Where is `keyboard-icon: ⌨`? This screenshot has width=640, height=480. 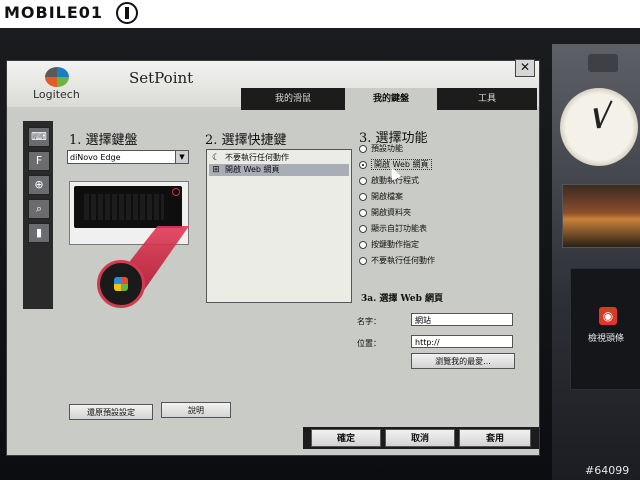 keyboard-icon: ⌨ is located at coordinates (39, 137).